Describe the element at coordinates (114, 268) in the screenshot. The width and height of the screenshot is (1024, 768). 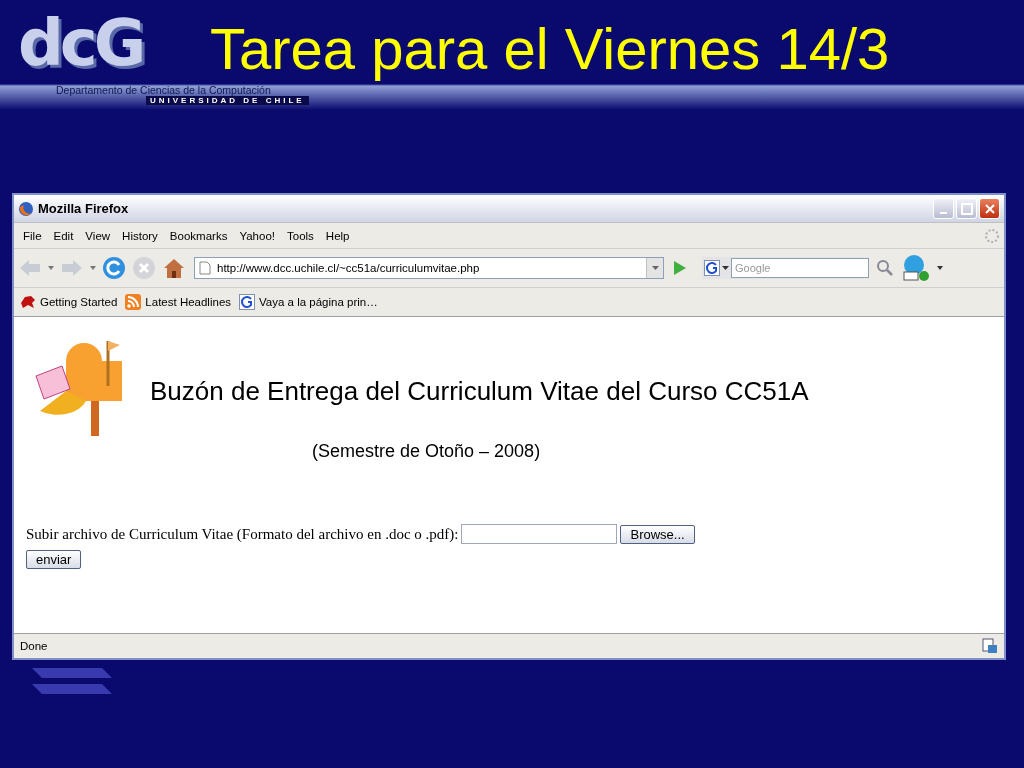
I see `reload-icon` at that location.